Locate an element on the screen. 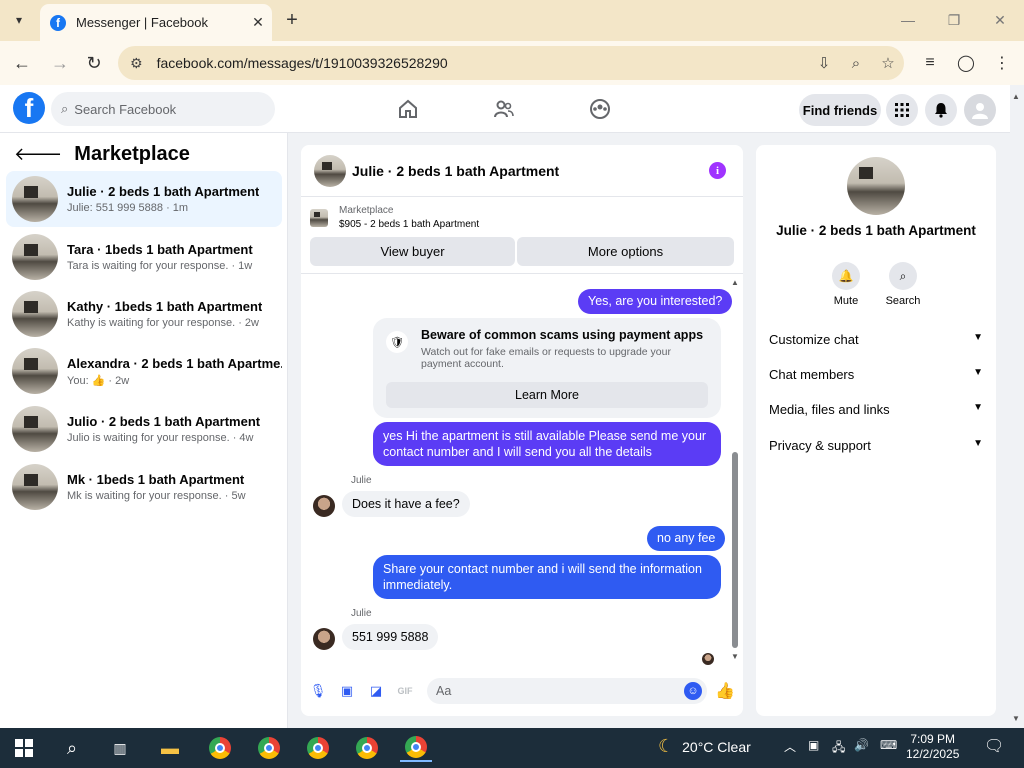  sticker-icon: ◪ is located at coordinates (376, 691).